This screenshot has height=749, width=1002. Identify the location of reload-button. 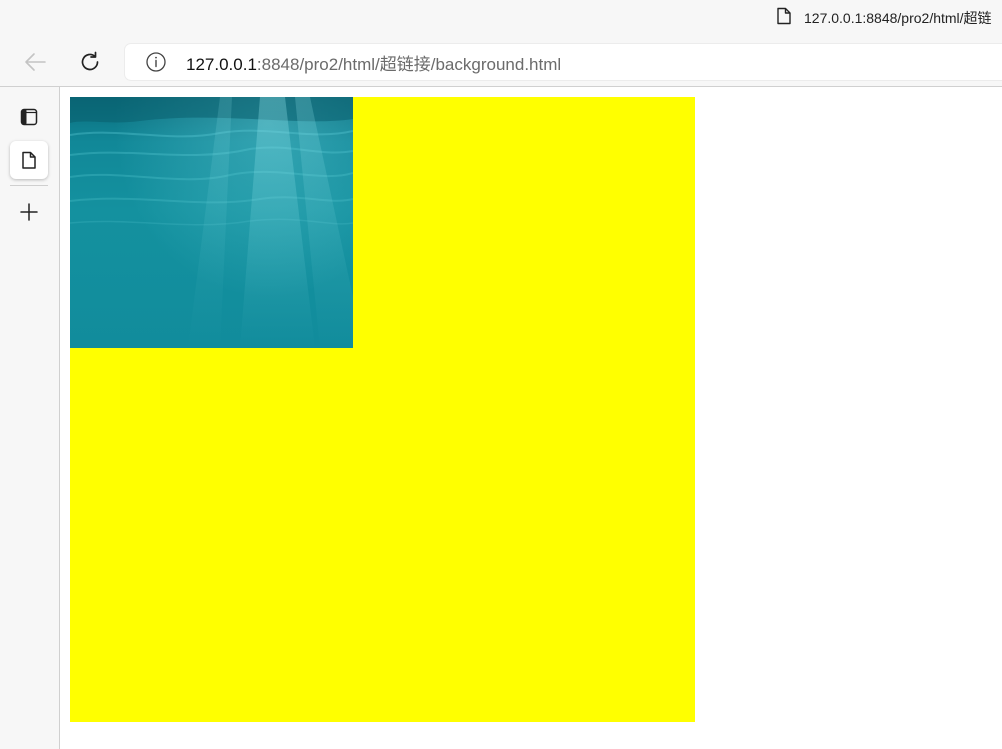
(90, 62).